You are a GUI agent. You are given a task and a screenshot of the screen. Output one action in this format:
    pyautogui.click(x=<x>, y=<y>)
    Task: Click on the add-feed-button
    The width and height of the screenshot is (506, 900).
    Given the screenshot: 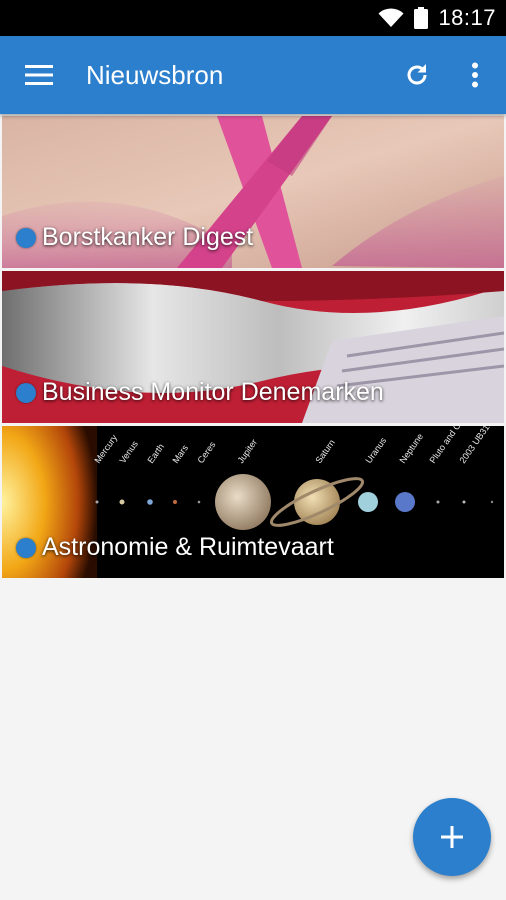 What is the action you would take?
    pyautogui.click(x=452, y=837)
    